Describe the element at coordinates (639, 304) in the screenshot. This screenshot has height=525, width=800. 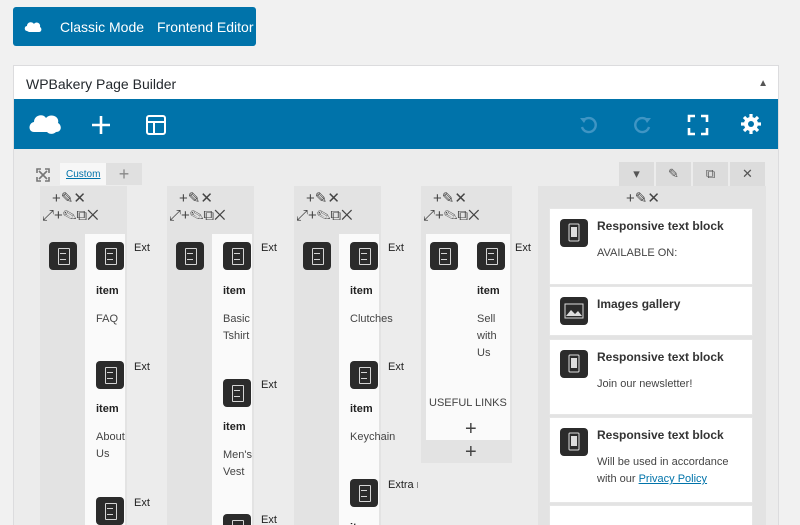
I see `element-title: Images gallery` at that location.